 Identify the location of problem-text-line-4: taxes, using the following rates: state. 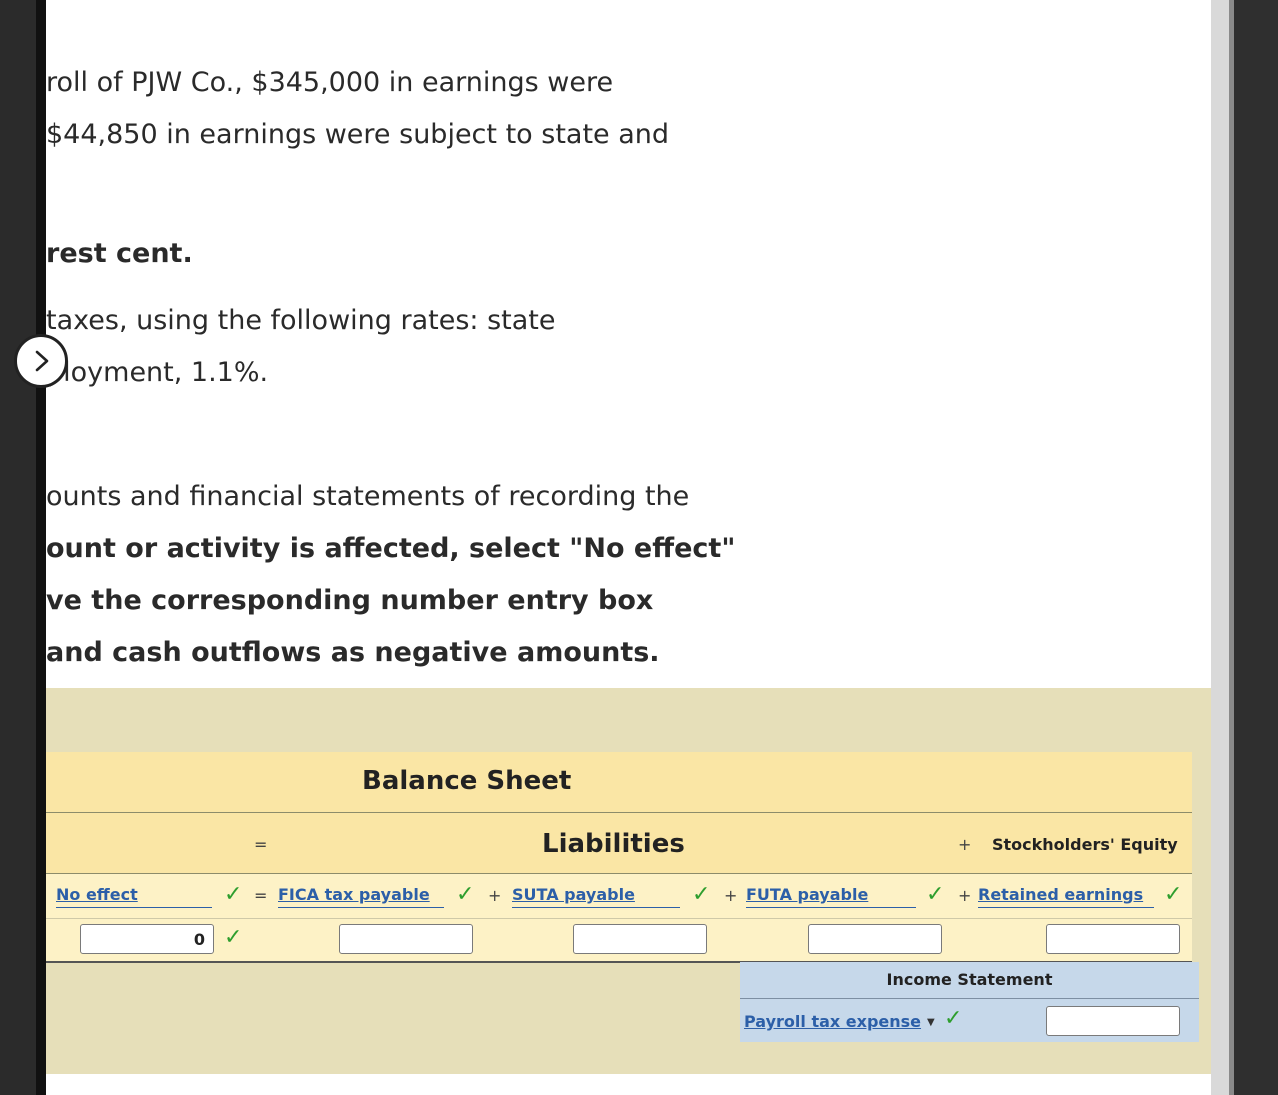
(301, 320).